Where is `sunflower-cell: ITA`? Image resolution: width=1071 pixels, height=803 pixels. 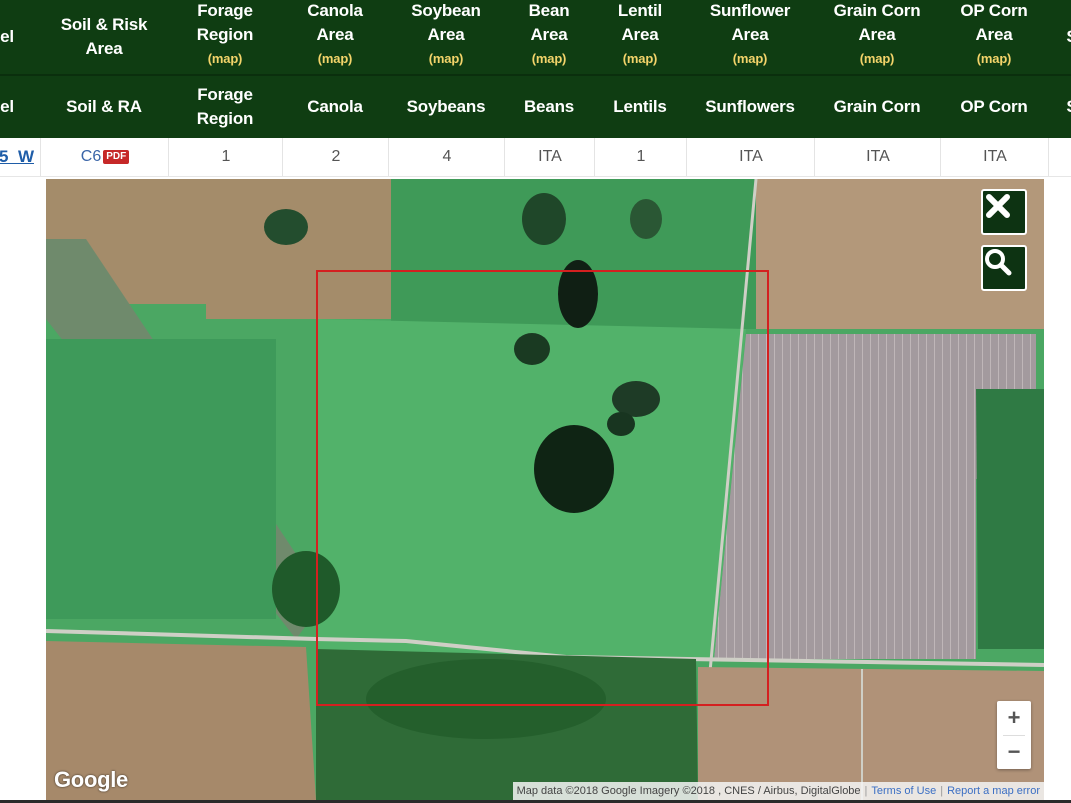
sunflower-cell: ITA is located at coordinates (750, 157).